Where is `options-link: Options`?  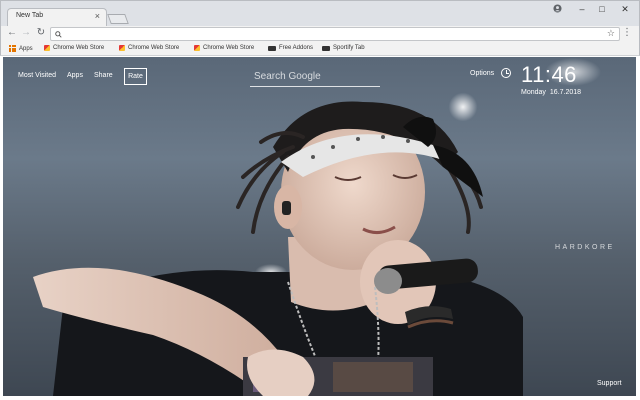 options-link: Options is located at coordinates (482, 73).